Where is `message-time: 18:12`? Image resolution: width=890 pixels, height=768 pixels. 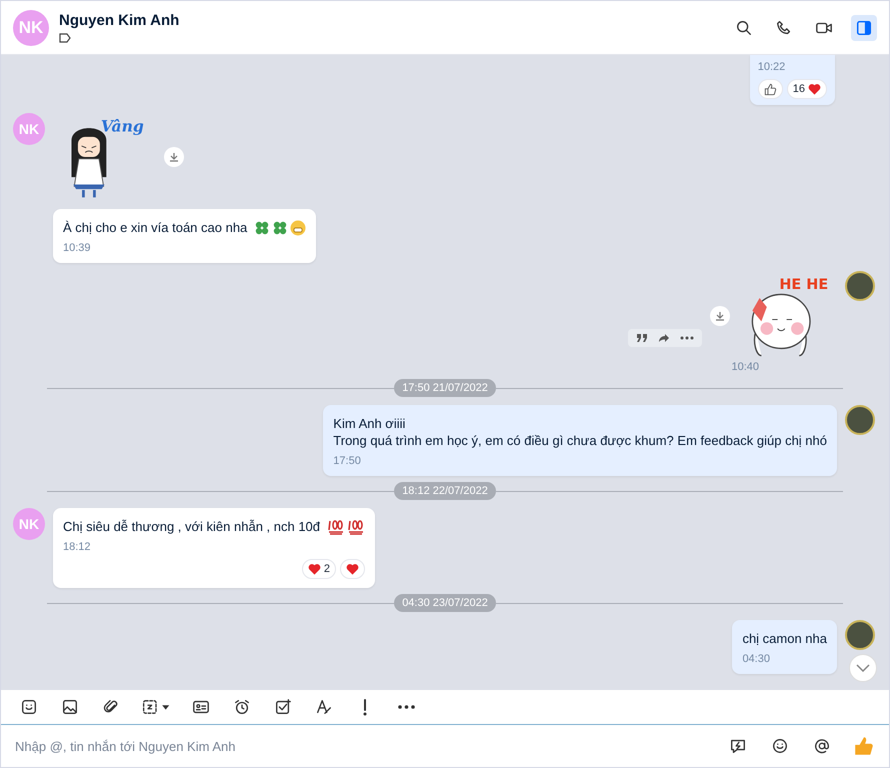 message-time: 18:12 is located at coordinates (77, 547).